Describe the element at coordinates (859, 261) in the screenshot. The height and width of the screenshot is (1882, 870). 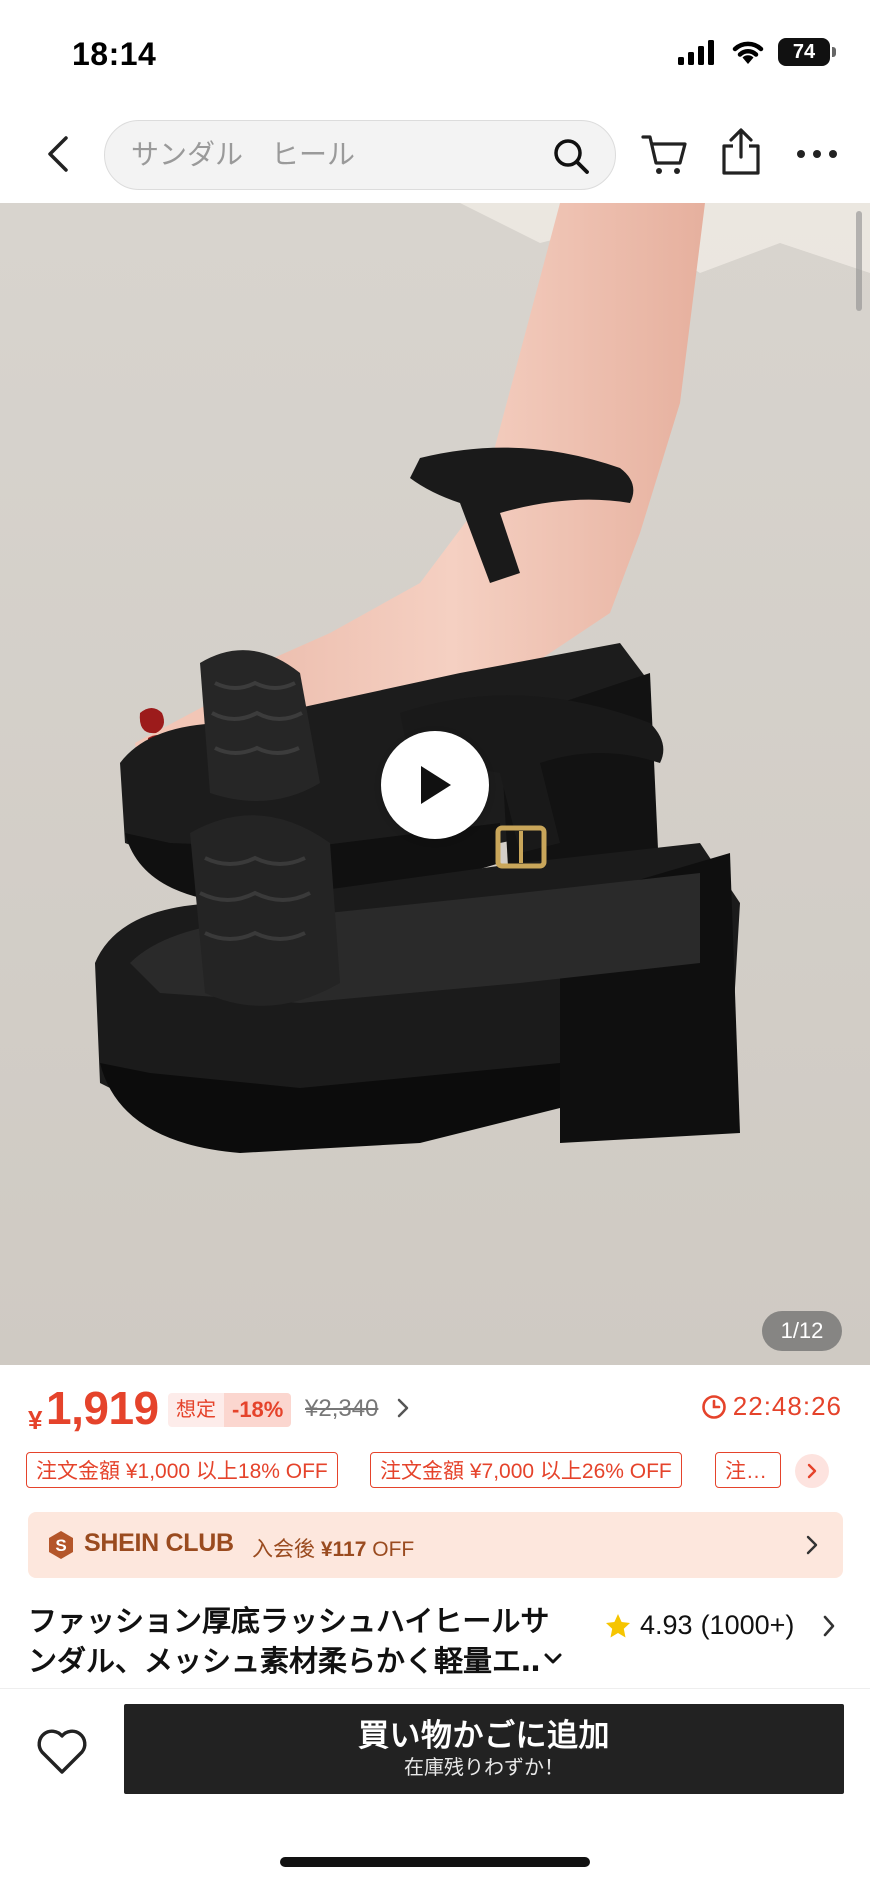
I see `scroll-indicator` at that location.